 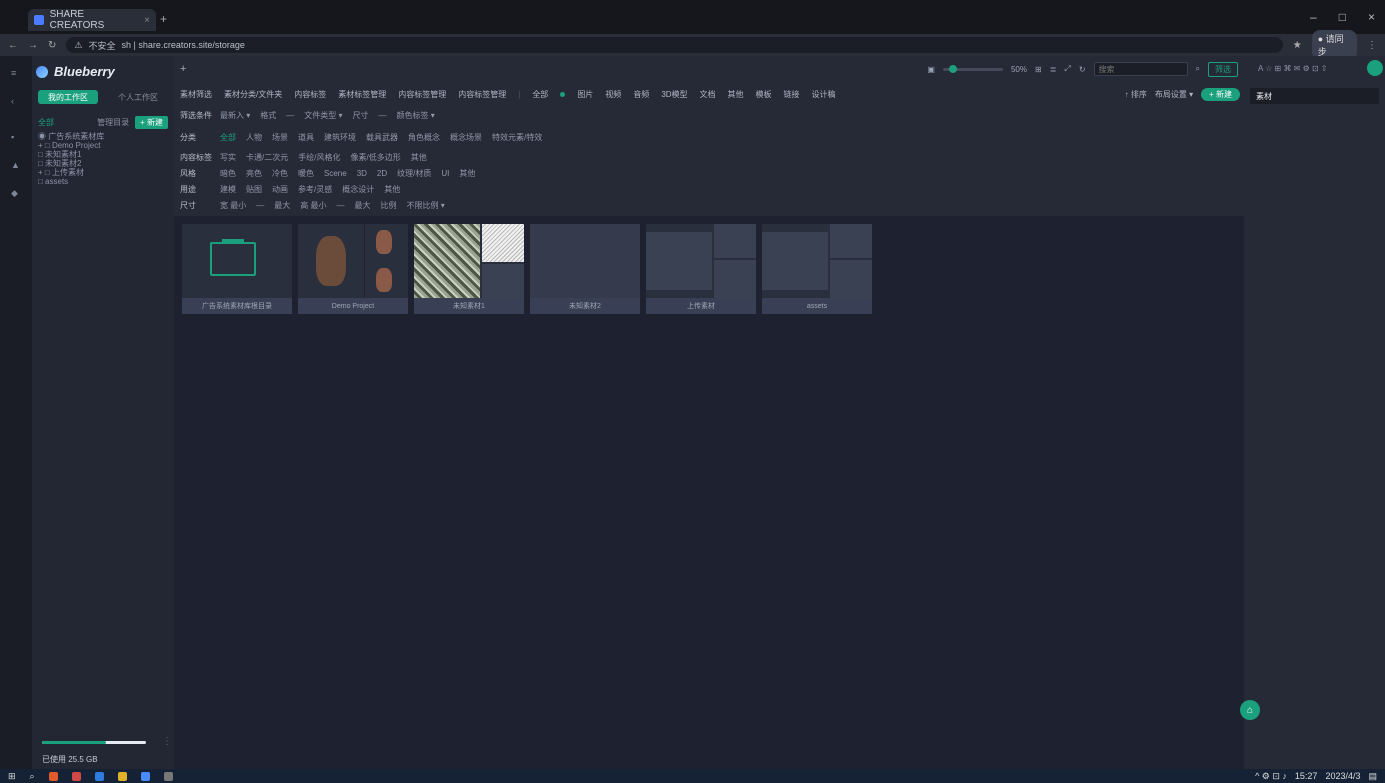 What do you see at coordinates (361, 115) in the screenshot?
I see `filter-option: 尺寸` at bounding box center [361, 115].